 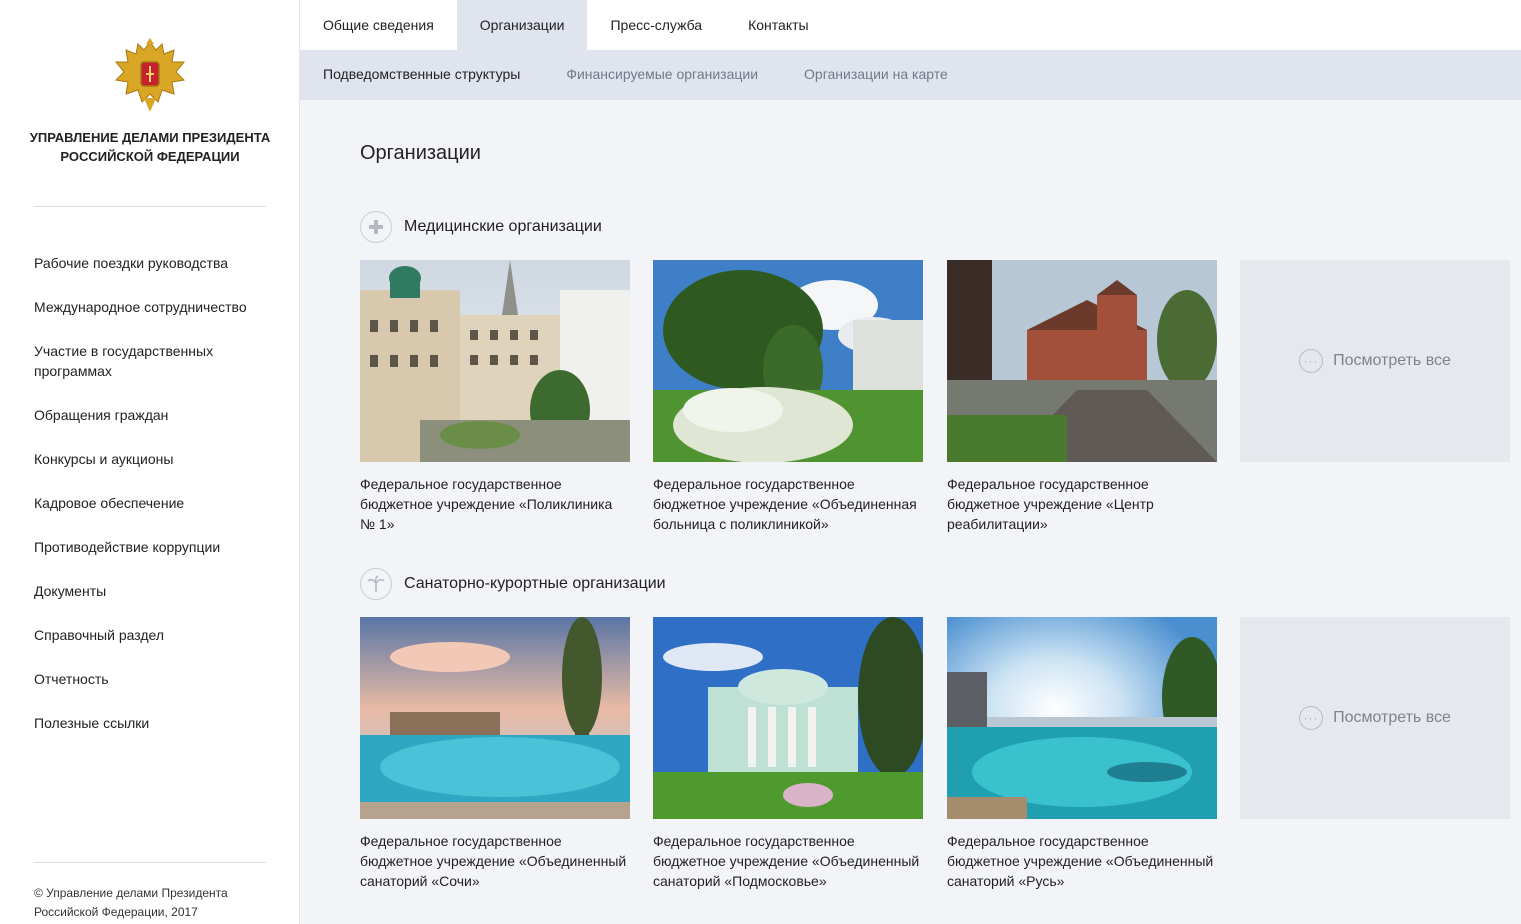 I want to click on plus-icon, so click(x=376, y=227).